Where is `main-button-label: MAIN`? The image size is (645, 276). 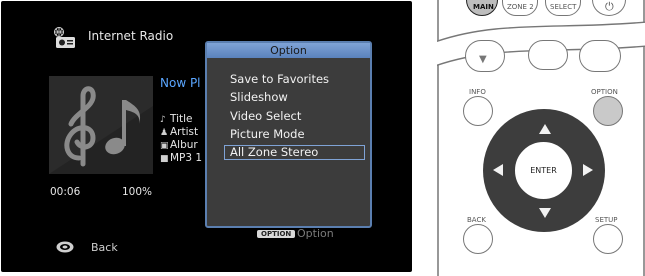
main-button-label: MAIN is located at coordinates (483, 7).